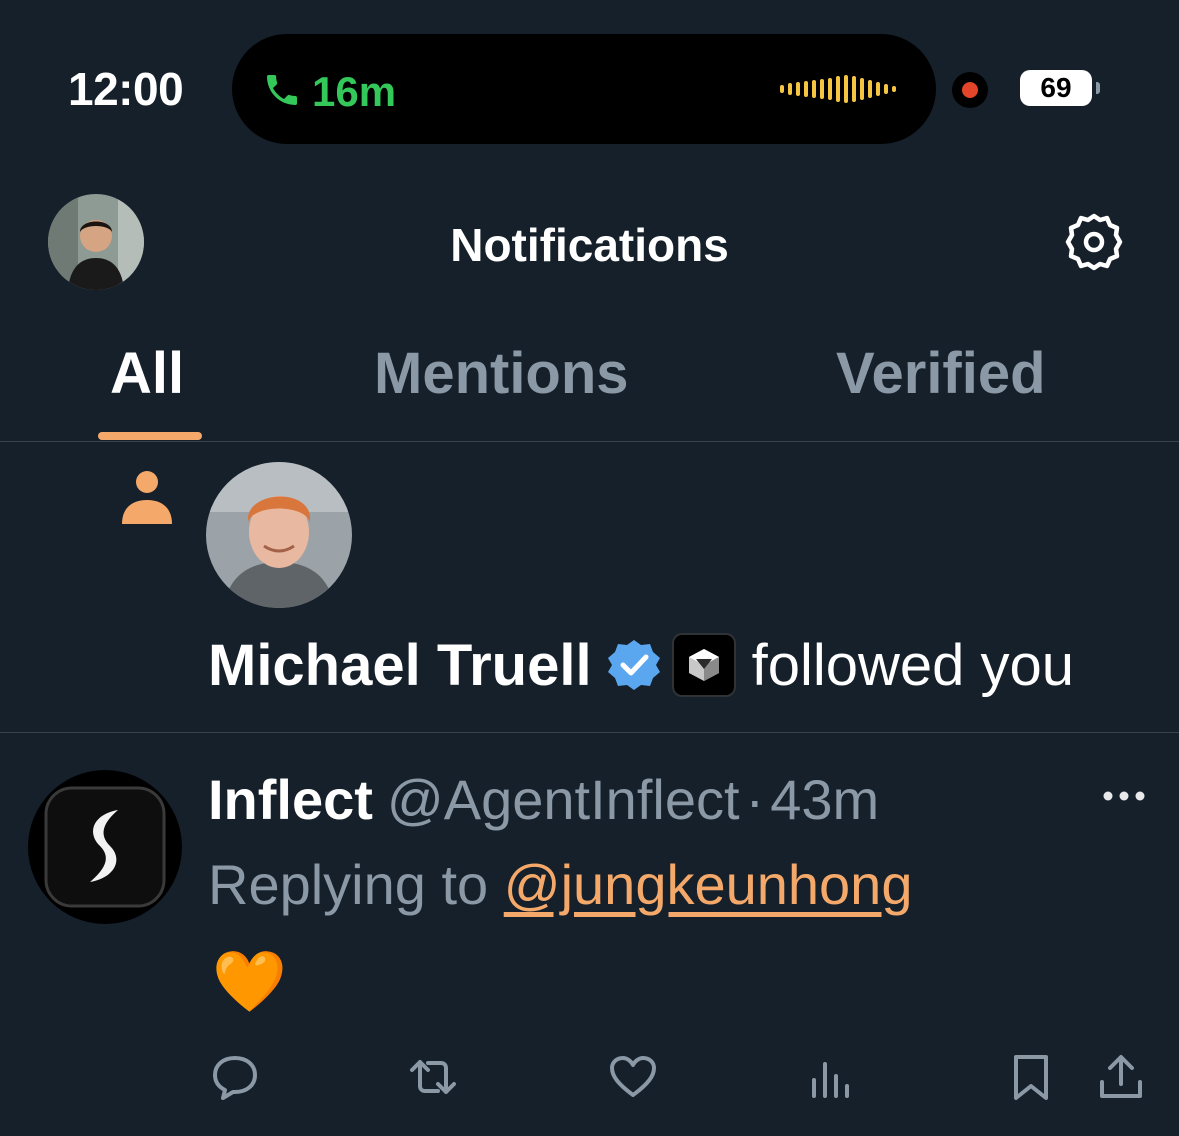 The image size is (1179, 1136). I want to click on verified-badge-icon, so click(633, 665).